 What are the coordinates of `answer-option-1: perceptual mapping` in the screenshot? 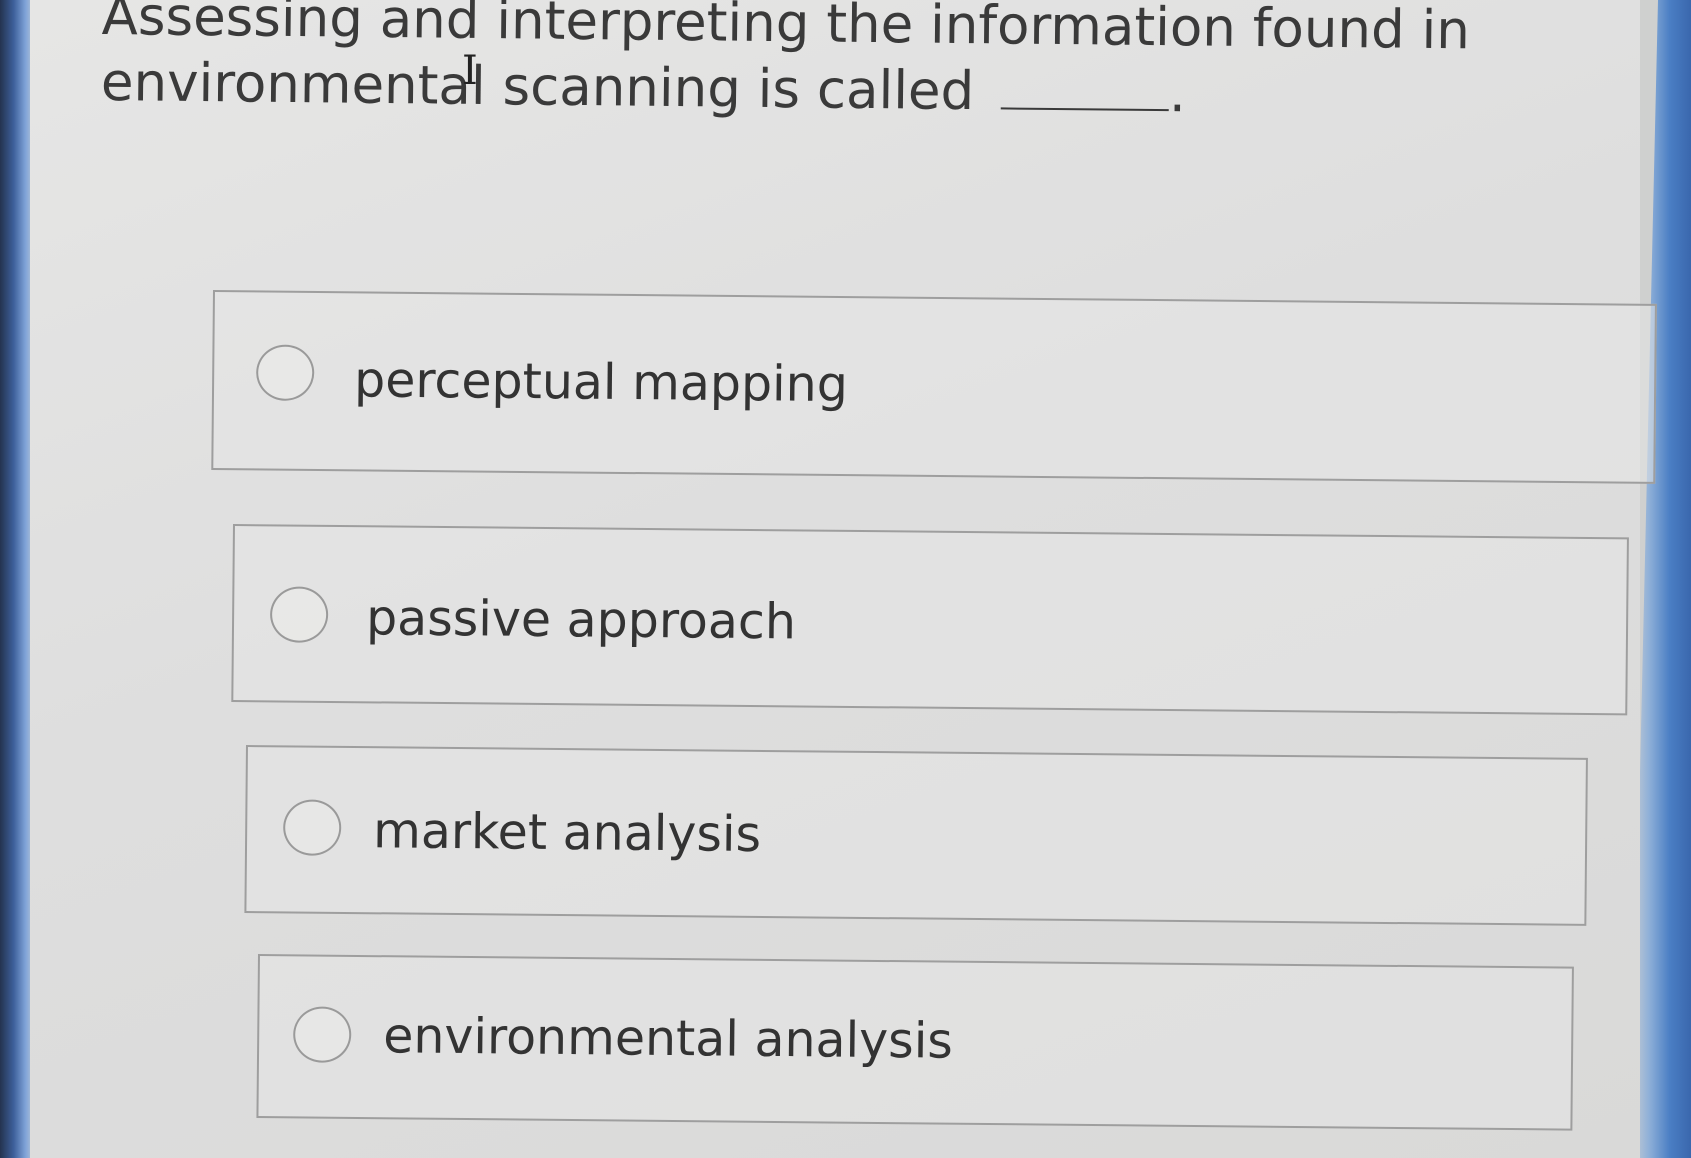 It's located at (934, 387).